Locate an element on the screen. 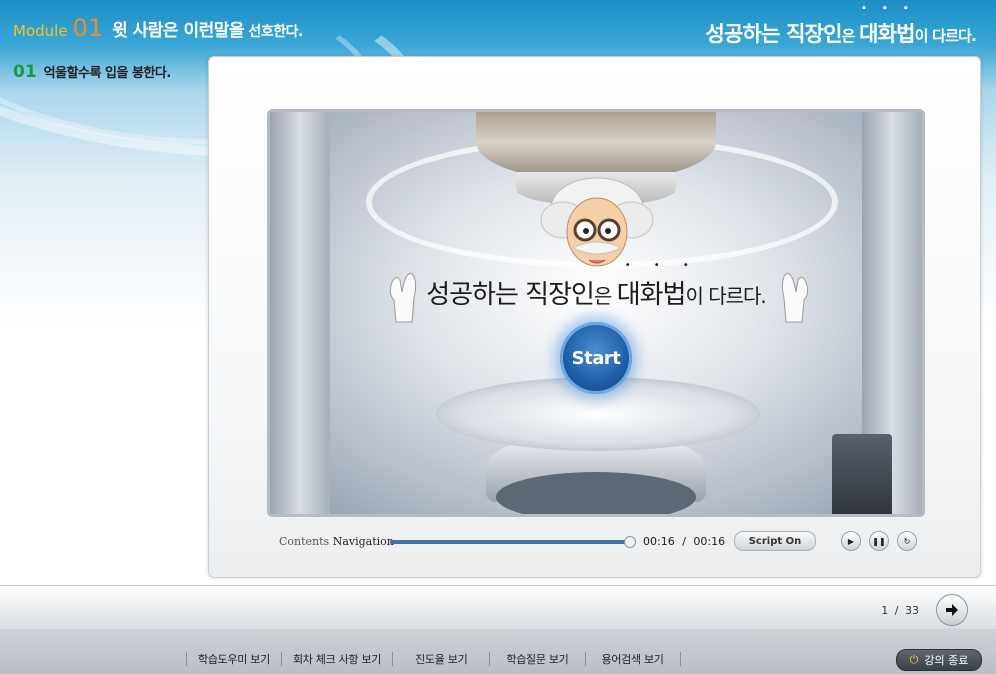 The width and height of the screenshot is (996, 674). menu-session-checklist: 회차 체크 사항 보기 is located at coordinates (337, 659).